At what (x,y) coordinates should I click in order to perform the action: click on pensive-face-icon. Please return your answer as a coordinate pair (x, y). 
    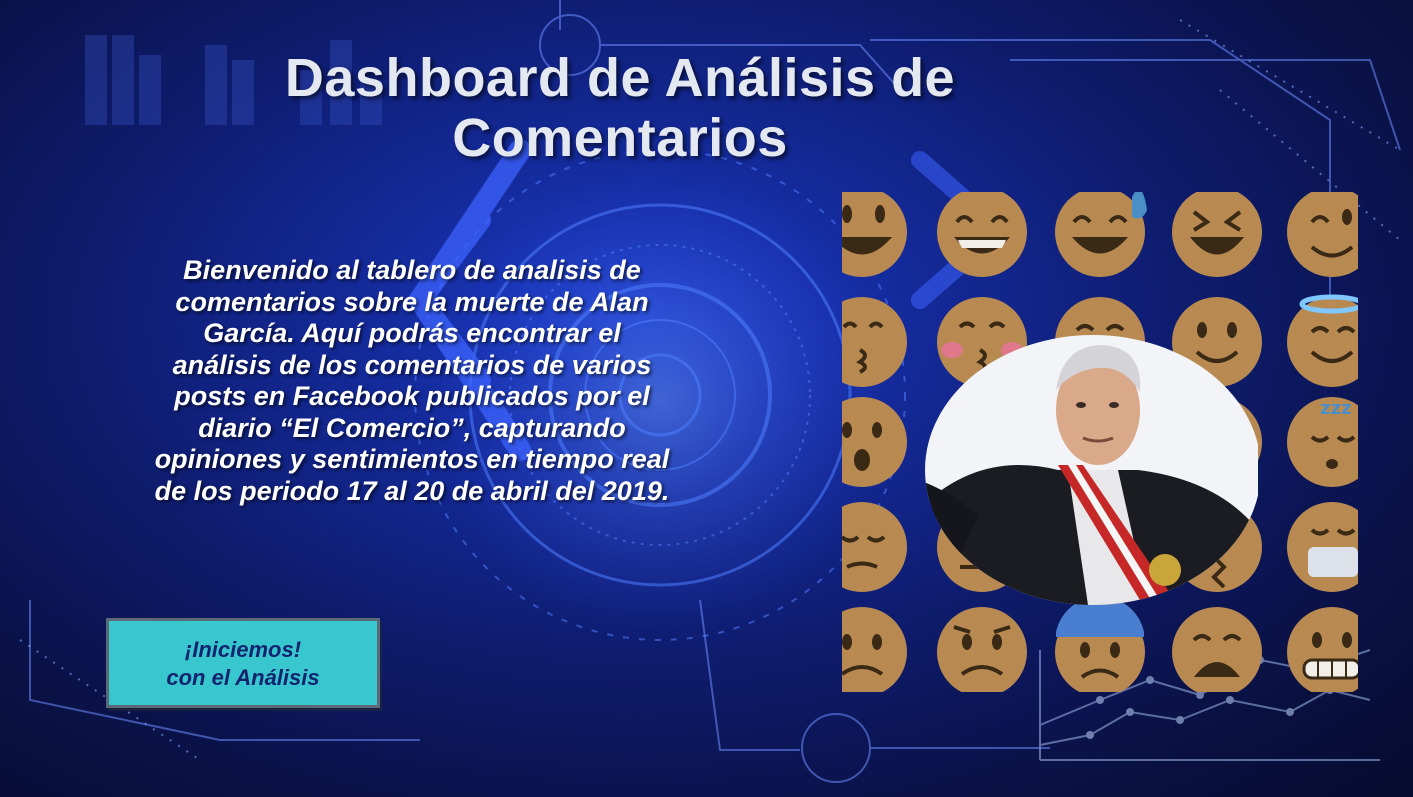
    Looking at the image, I should click on (874, 547).